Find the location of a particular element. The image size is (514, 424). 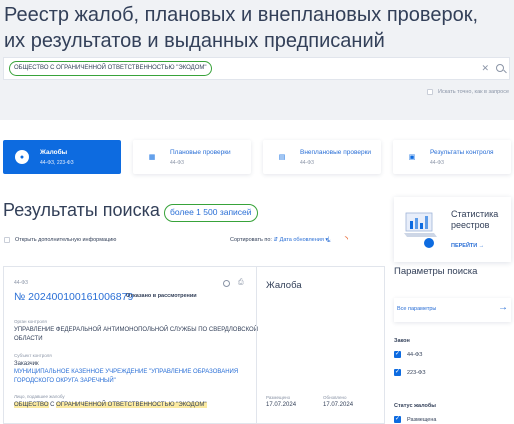

law-section-title: Закон is located at coordinates (402, 341).